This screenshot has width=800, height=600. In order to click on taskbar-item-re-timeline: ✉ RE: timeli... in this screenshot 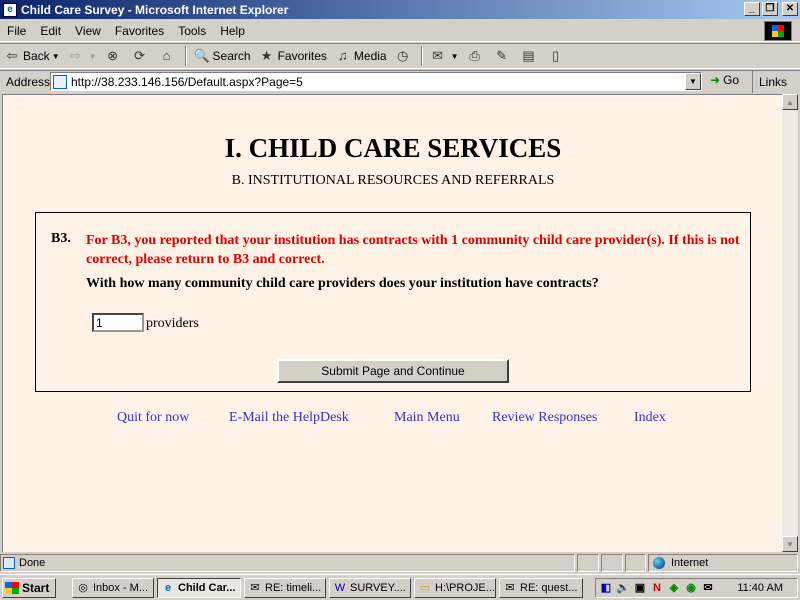, I will do `click(285, 588)`.